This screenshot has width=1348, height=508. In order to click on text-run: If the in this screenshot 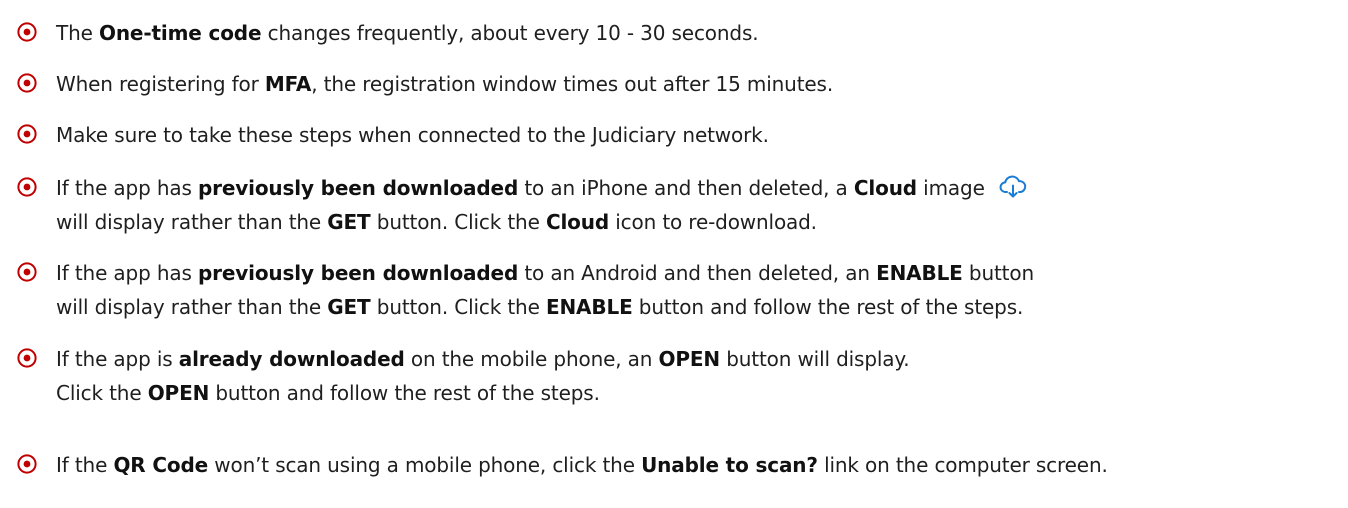, I will do `click(85, 465)`.